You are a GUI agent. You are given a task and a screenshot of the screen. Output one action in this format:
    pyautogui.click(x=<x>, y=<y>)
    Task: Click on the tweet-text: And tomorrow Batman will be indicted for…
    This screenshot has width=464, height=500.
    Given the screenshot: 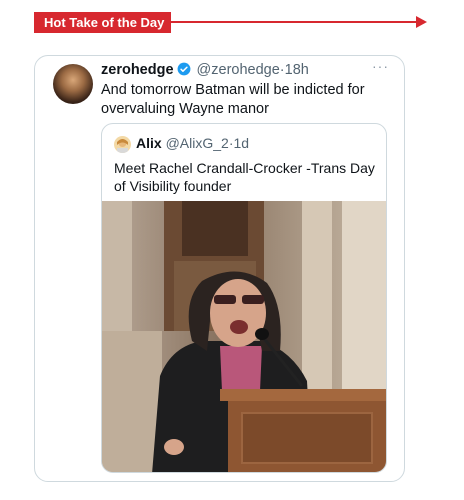 What is the action you would take?
    pyautogui.click(x=233, y=99)
    